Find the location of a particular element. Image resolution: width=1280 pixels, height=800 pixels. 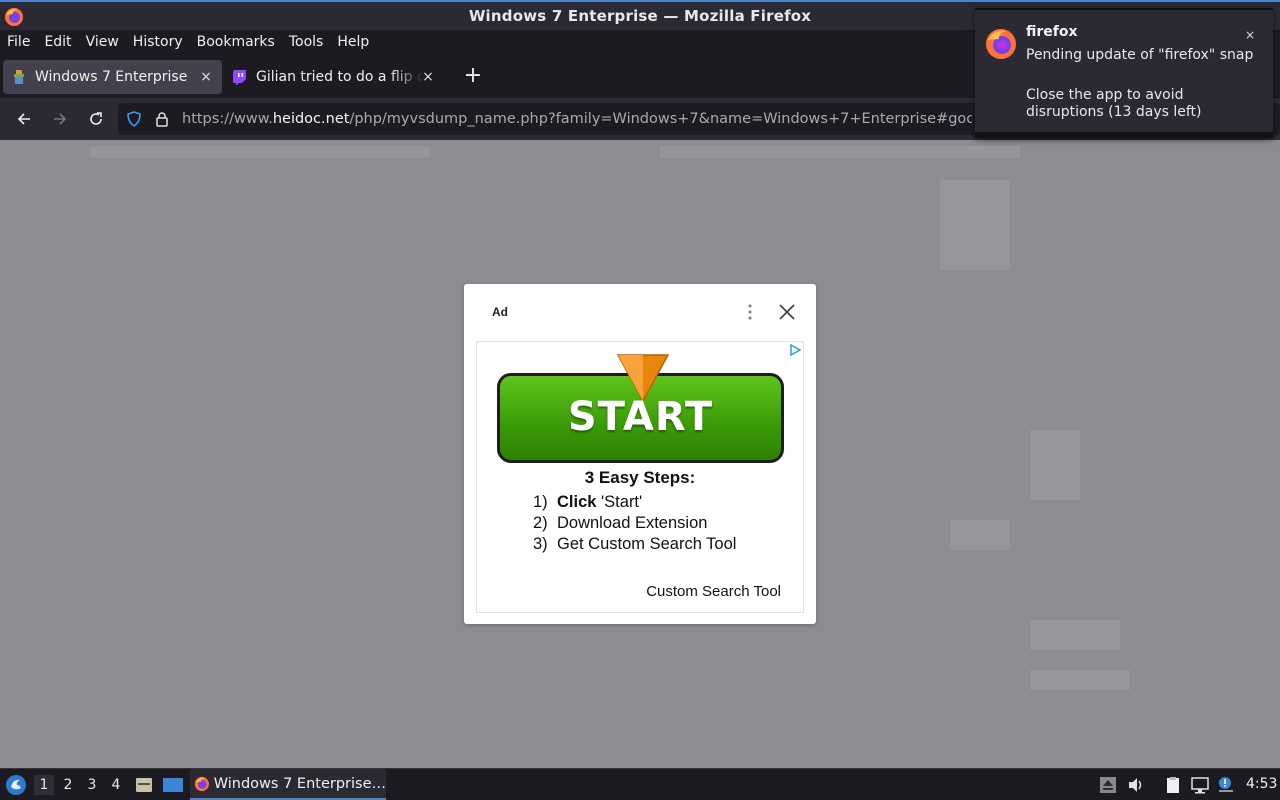

eject-icon is located at coordinates (1108, 785).